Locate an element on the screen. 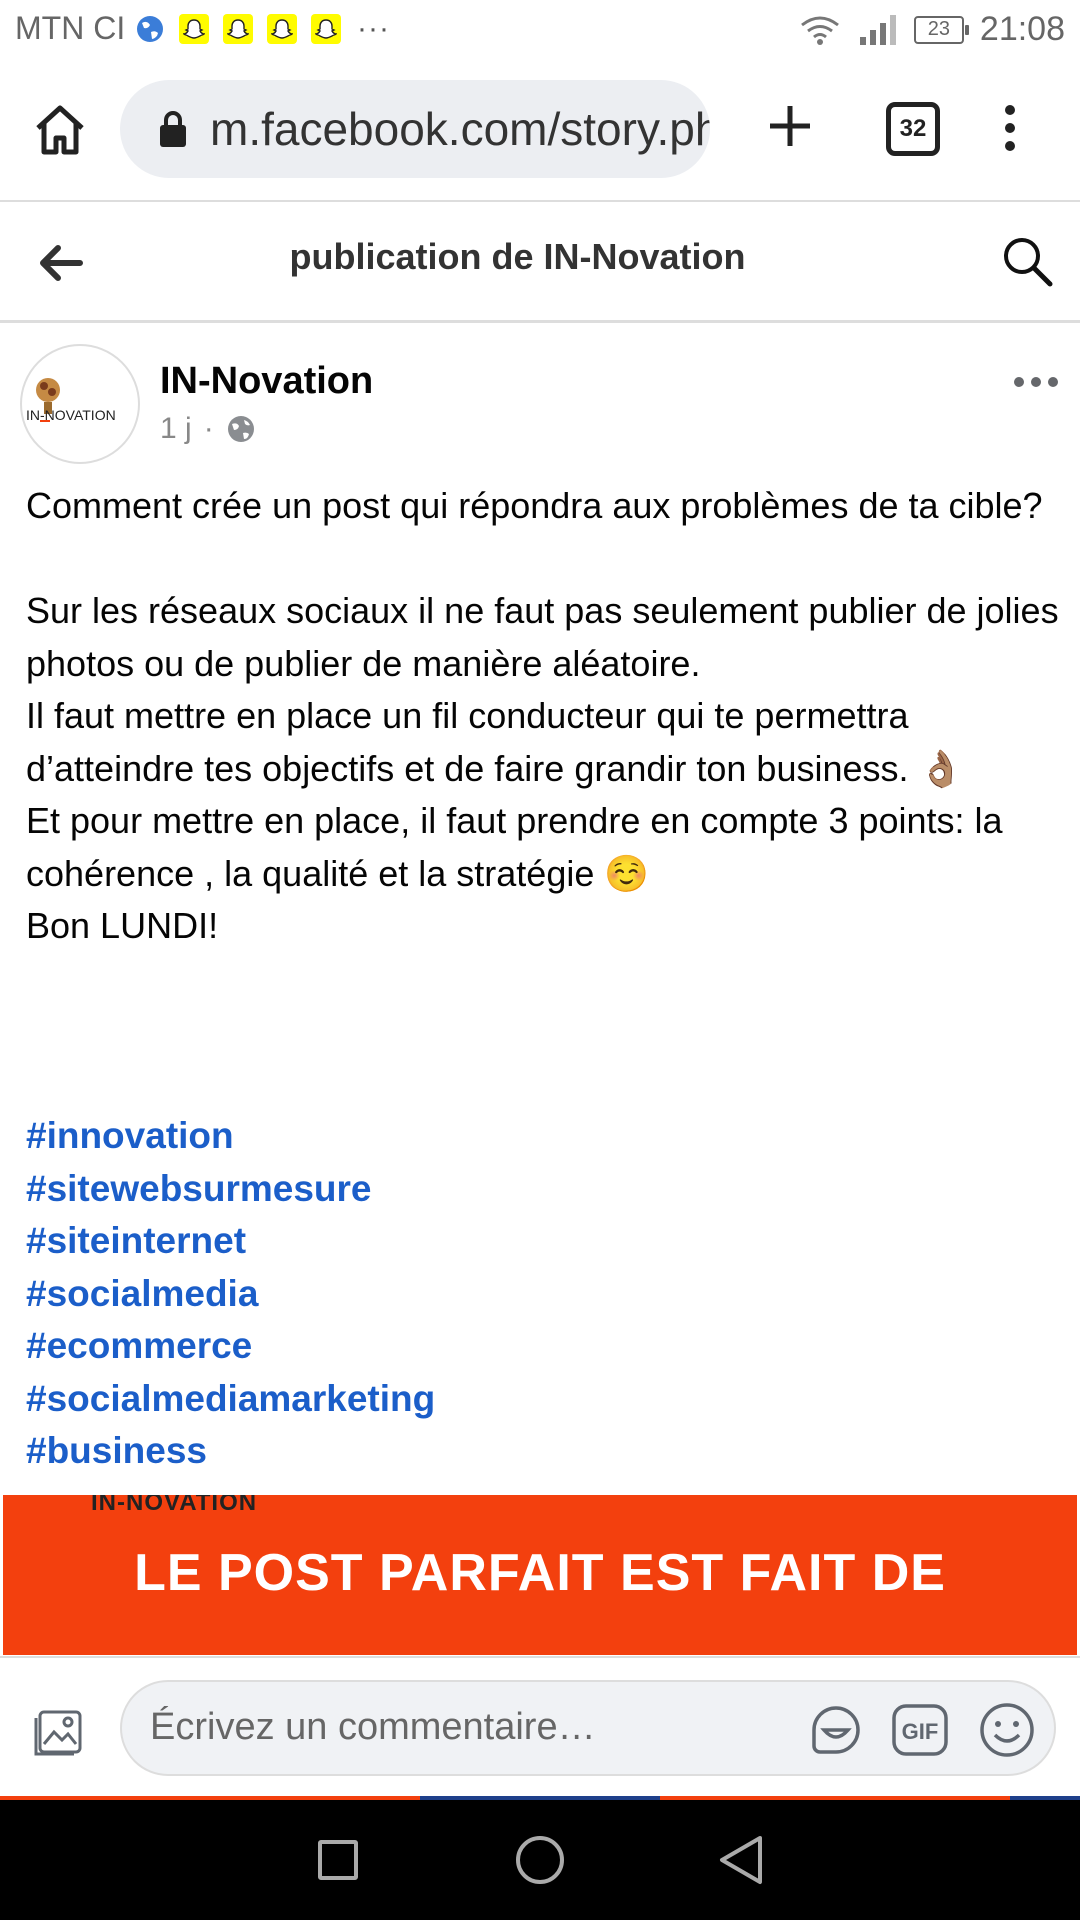 The width and height of the screenshot is (1080, 1920). post-options-icon is located at coordinates (1036, 382).